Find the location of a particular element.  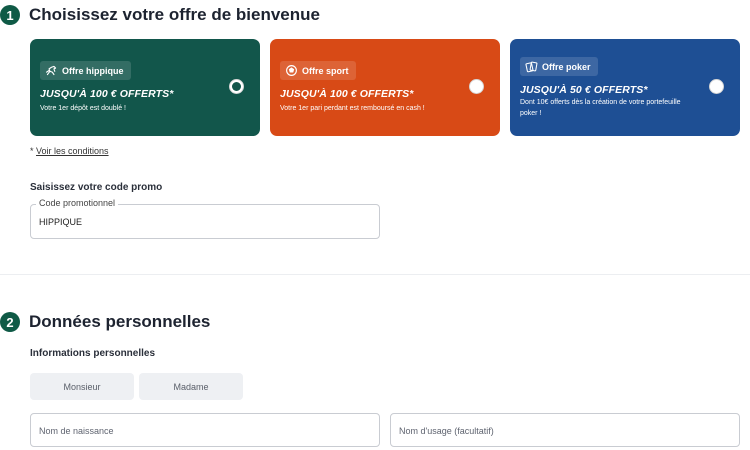

usage-name-placeholder: Nom d'usage (facultatif) is located at coordinates (446, 431).